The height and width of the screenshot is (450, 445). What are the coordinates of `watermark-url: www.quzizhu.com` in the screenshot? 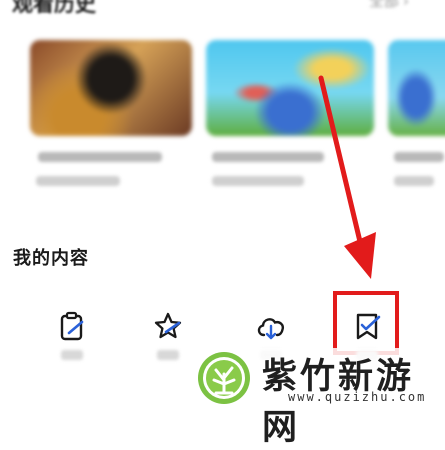 It's located at (357, 397).